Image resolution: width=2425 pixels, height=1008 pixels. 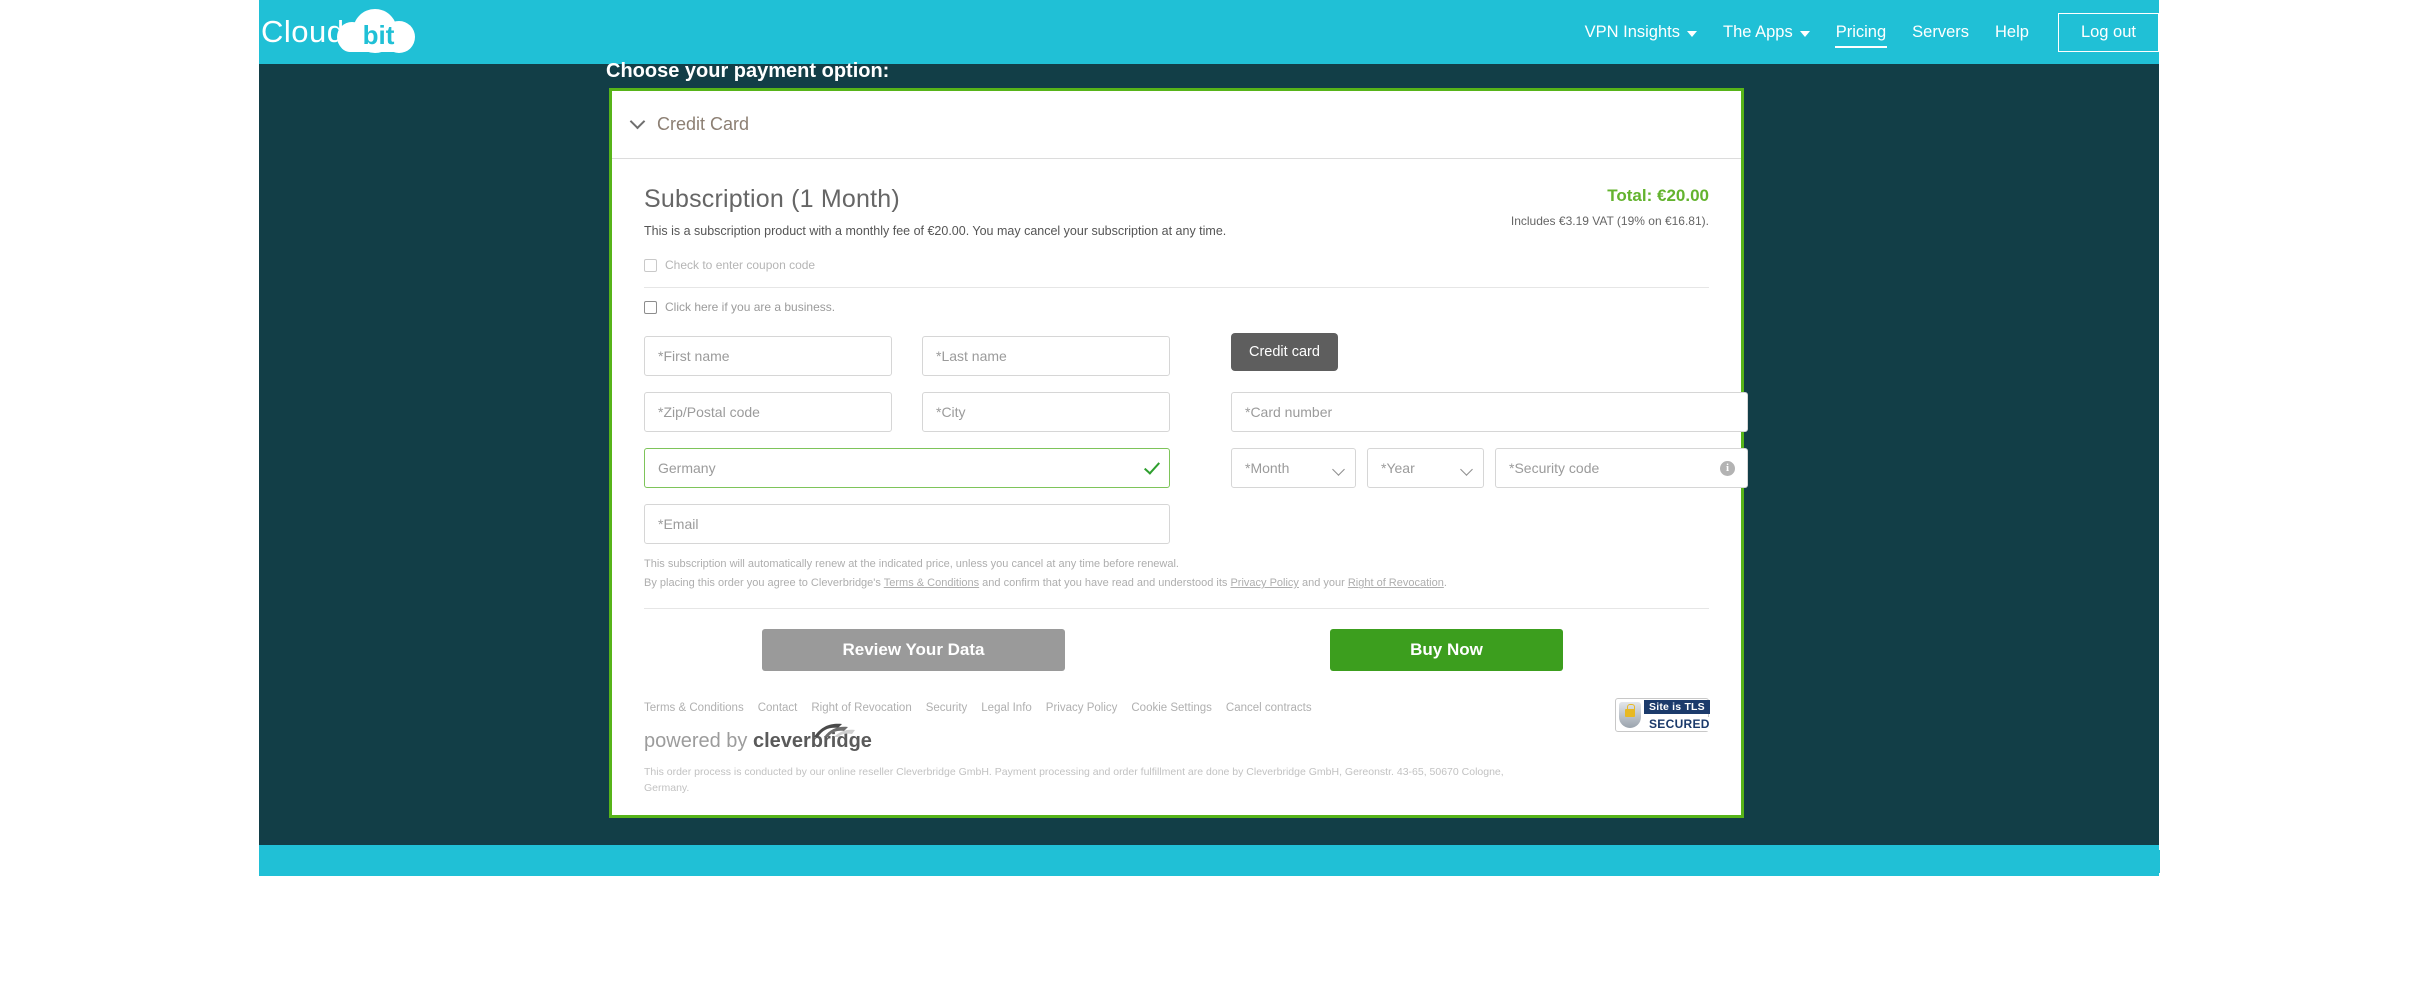 I want to click on security-code-placeholder: *Security code, so click(x=1554, y=468).